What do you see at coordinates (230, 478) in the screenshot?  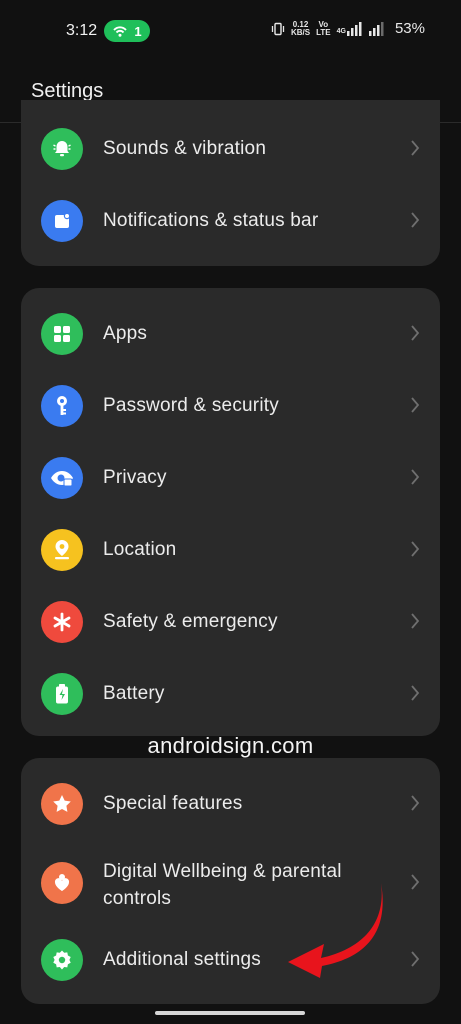 I see `settings-item-privacy: Privacy` at bounding box center [230, 478].